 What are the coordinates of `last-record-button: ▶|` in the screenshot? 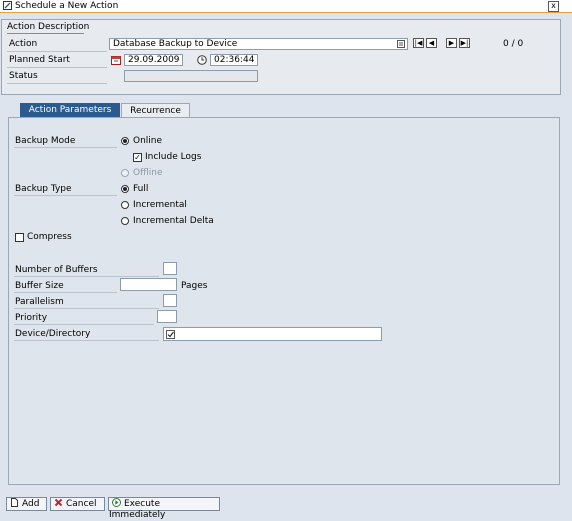 It's located at (464, 43).